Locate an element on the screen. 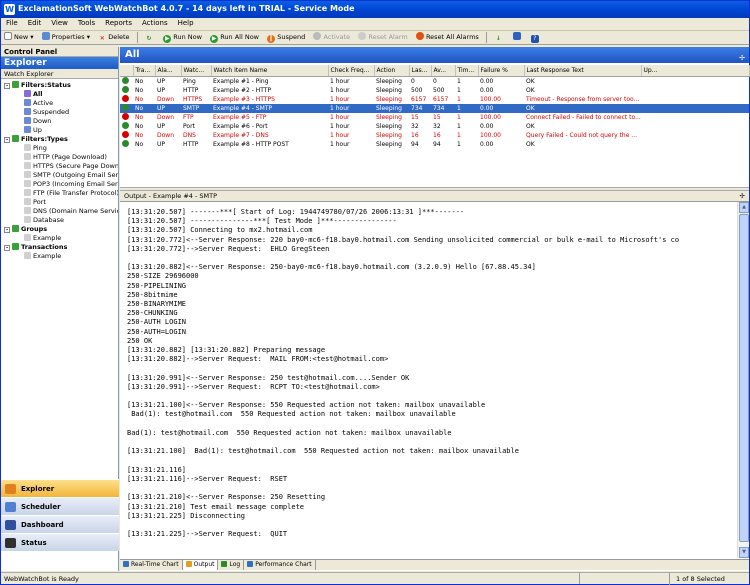 The image size is (750, 585). col-icon is located at coordinates (127, 71).